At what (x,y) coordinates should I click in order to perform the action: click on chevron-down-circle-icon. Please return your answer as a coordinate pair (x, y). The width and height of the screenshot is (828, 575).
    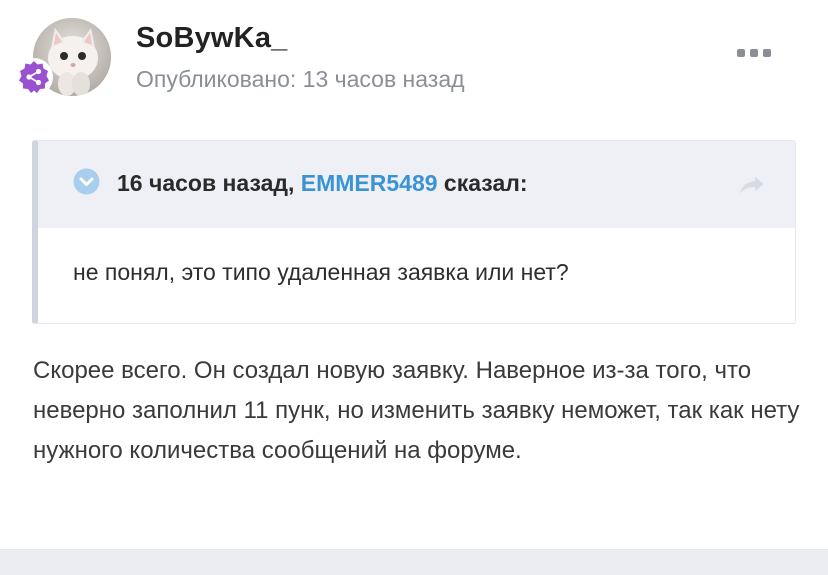
    Looking at the image, I should click on (86, 181).